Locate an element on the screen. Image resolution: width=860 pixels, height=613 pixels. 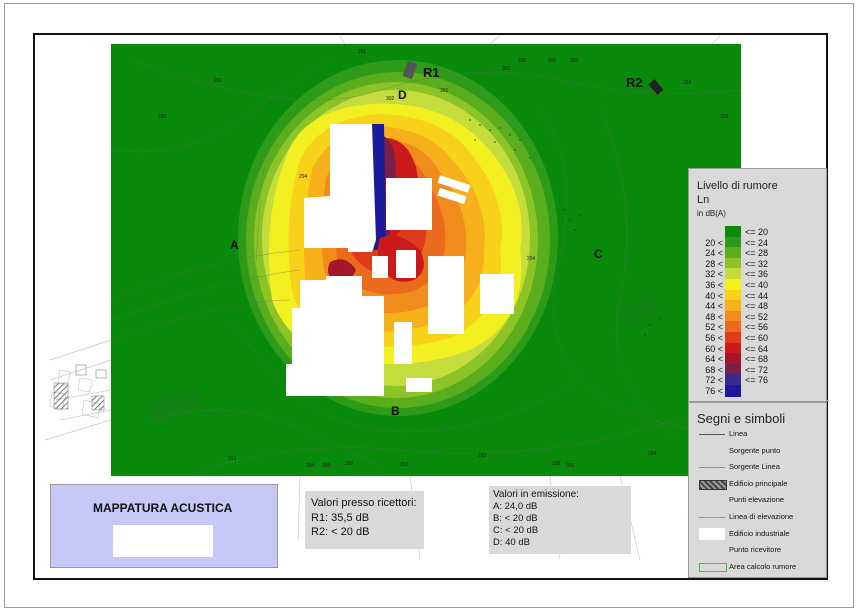
elevation-label-15: 293 is located at coordinates (482, 456).